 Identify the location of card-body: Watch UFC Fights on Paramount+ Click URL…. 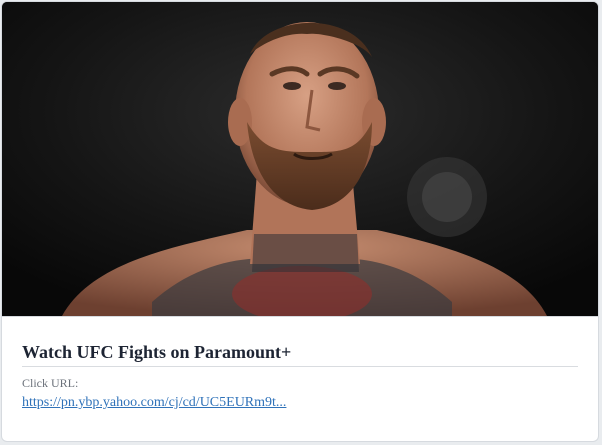
(300, 376).